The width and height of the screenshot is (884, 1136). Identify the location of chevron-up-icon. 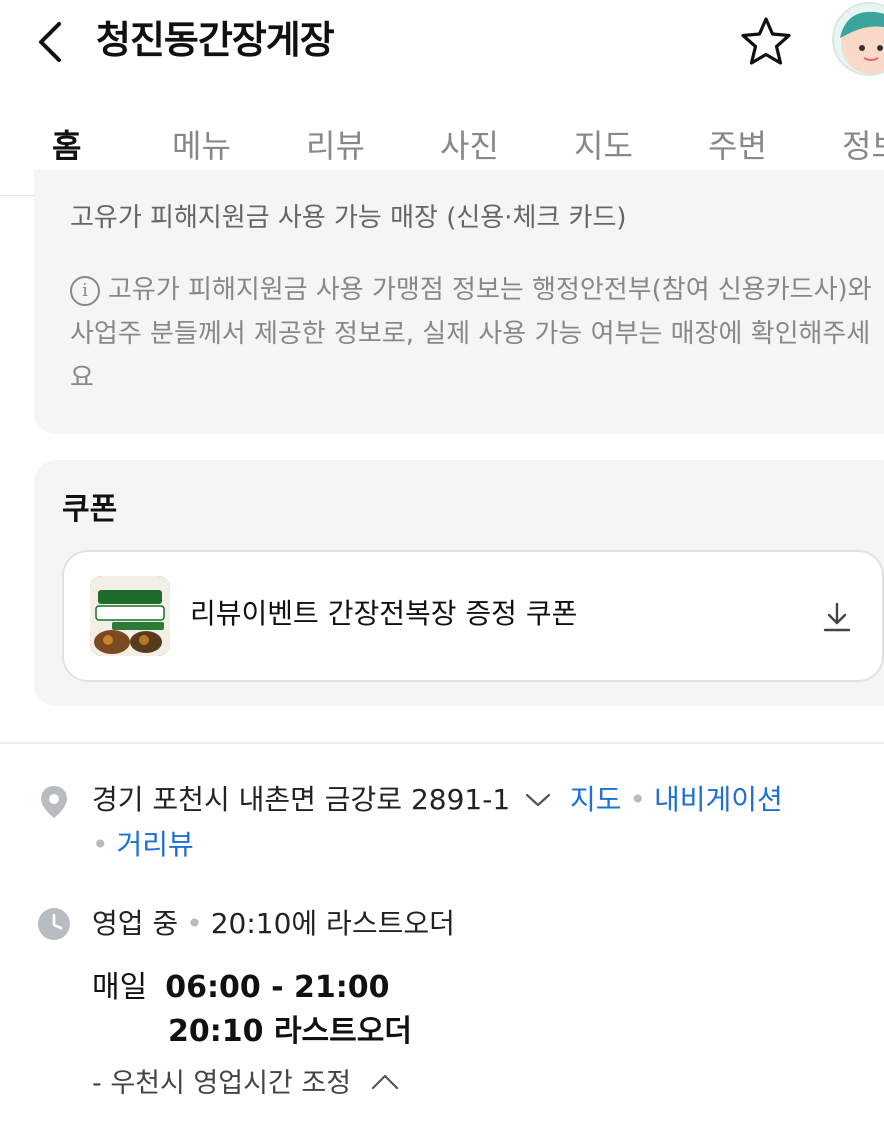
(385, 1085).